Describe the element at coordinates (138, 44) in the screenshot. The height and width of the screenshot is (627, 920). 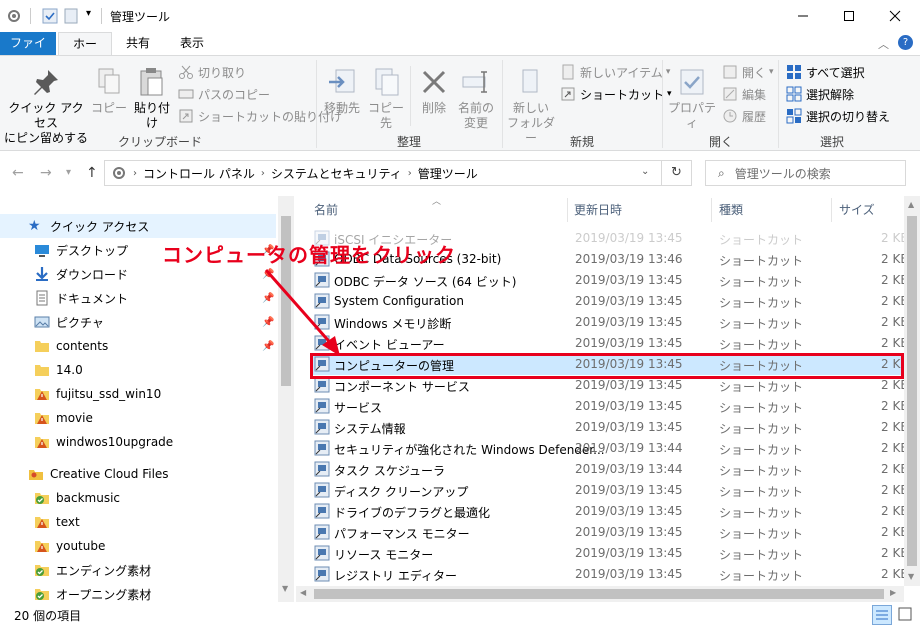
I see `tab-share: 共有` at that location.